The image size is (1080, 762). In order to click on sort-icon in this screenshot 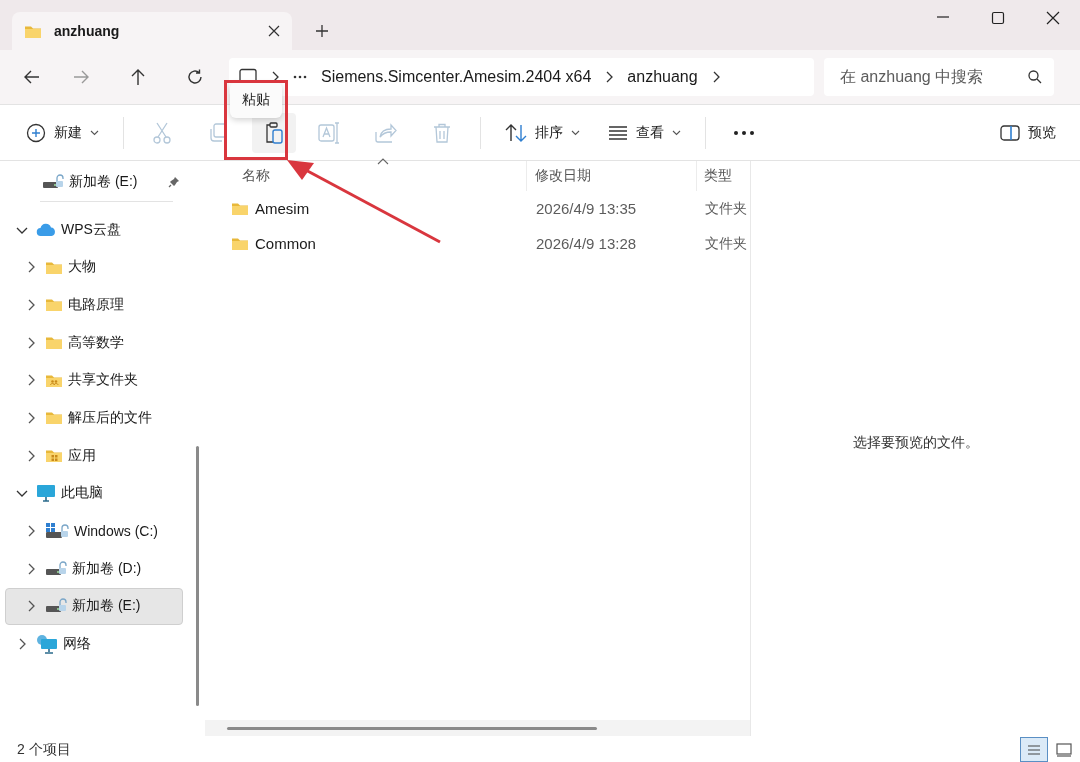, I will do `click(516, 132)`.